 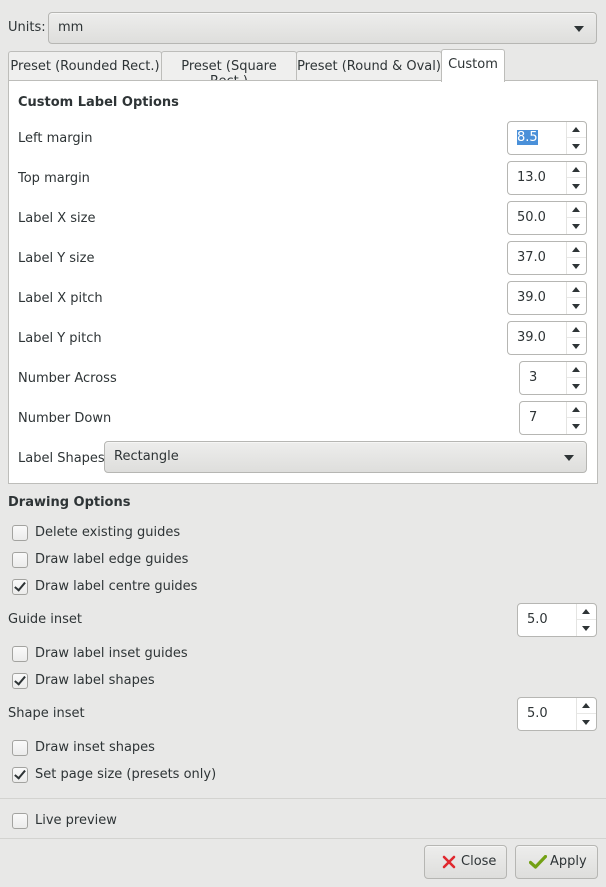 I want to click on number-down-value: 7, so click(x=533, y=417).